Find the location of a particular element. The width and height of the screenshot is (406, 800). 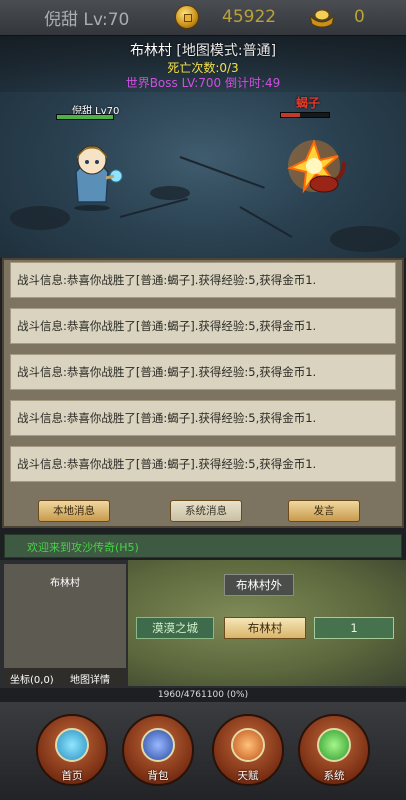

nav-home-button: 首页 is located at coordinates (72, 750).